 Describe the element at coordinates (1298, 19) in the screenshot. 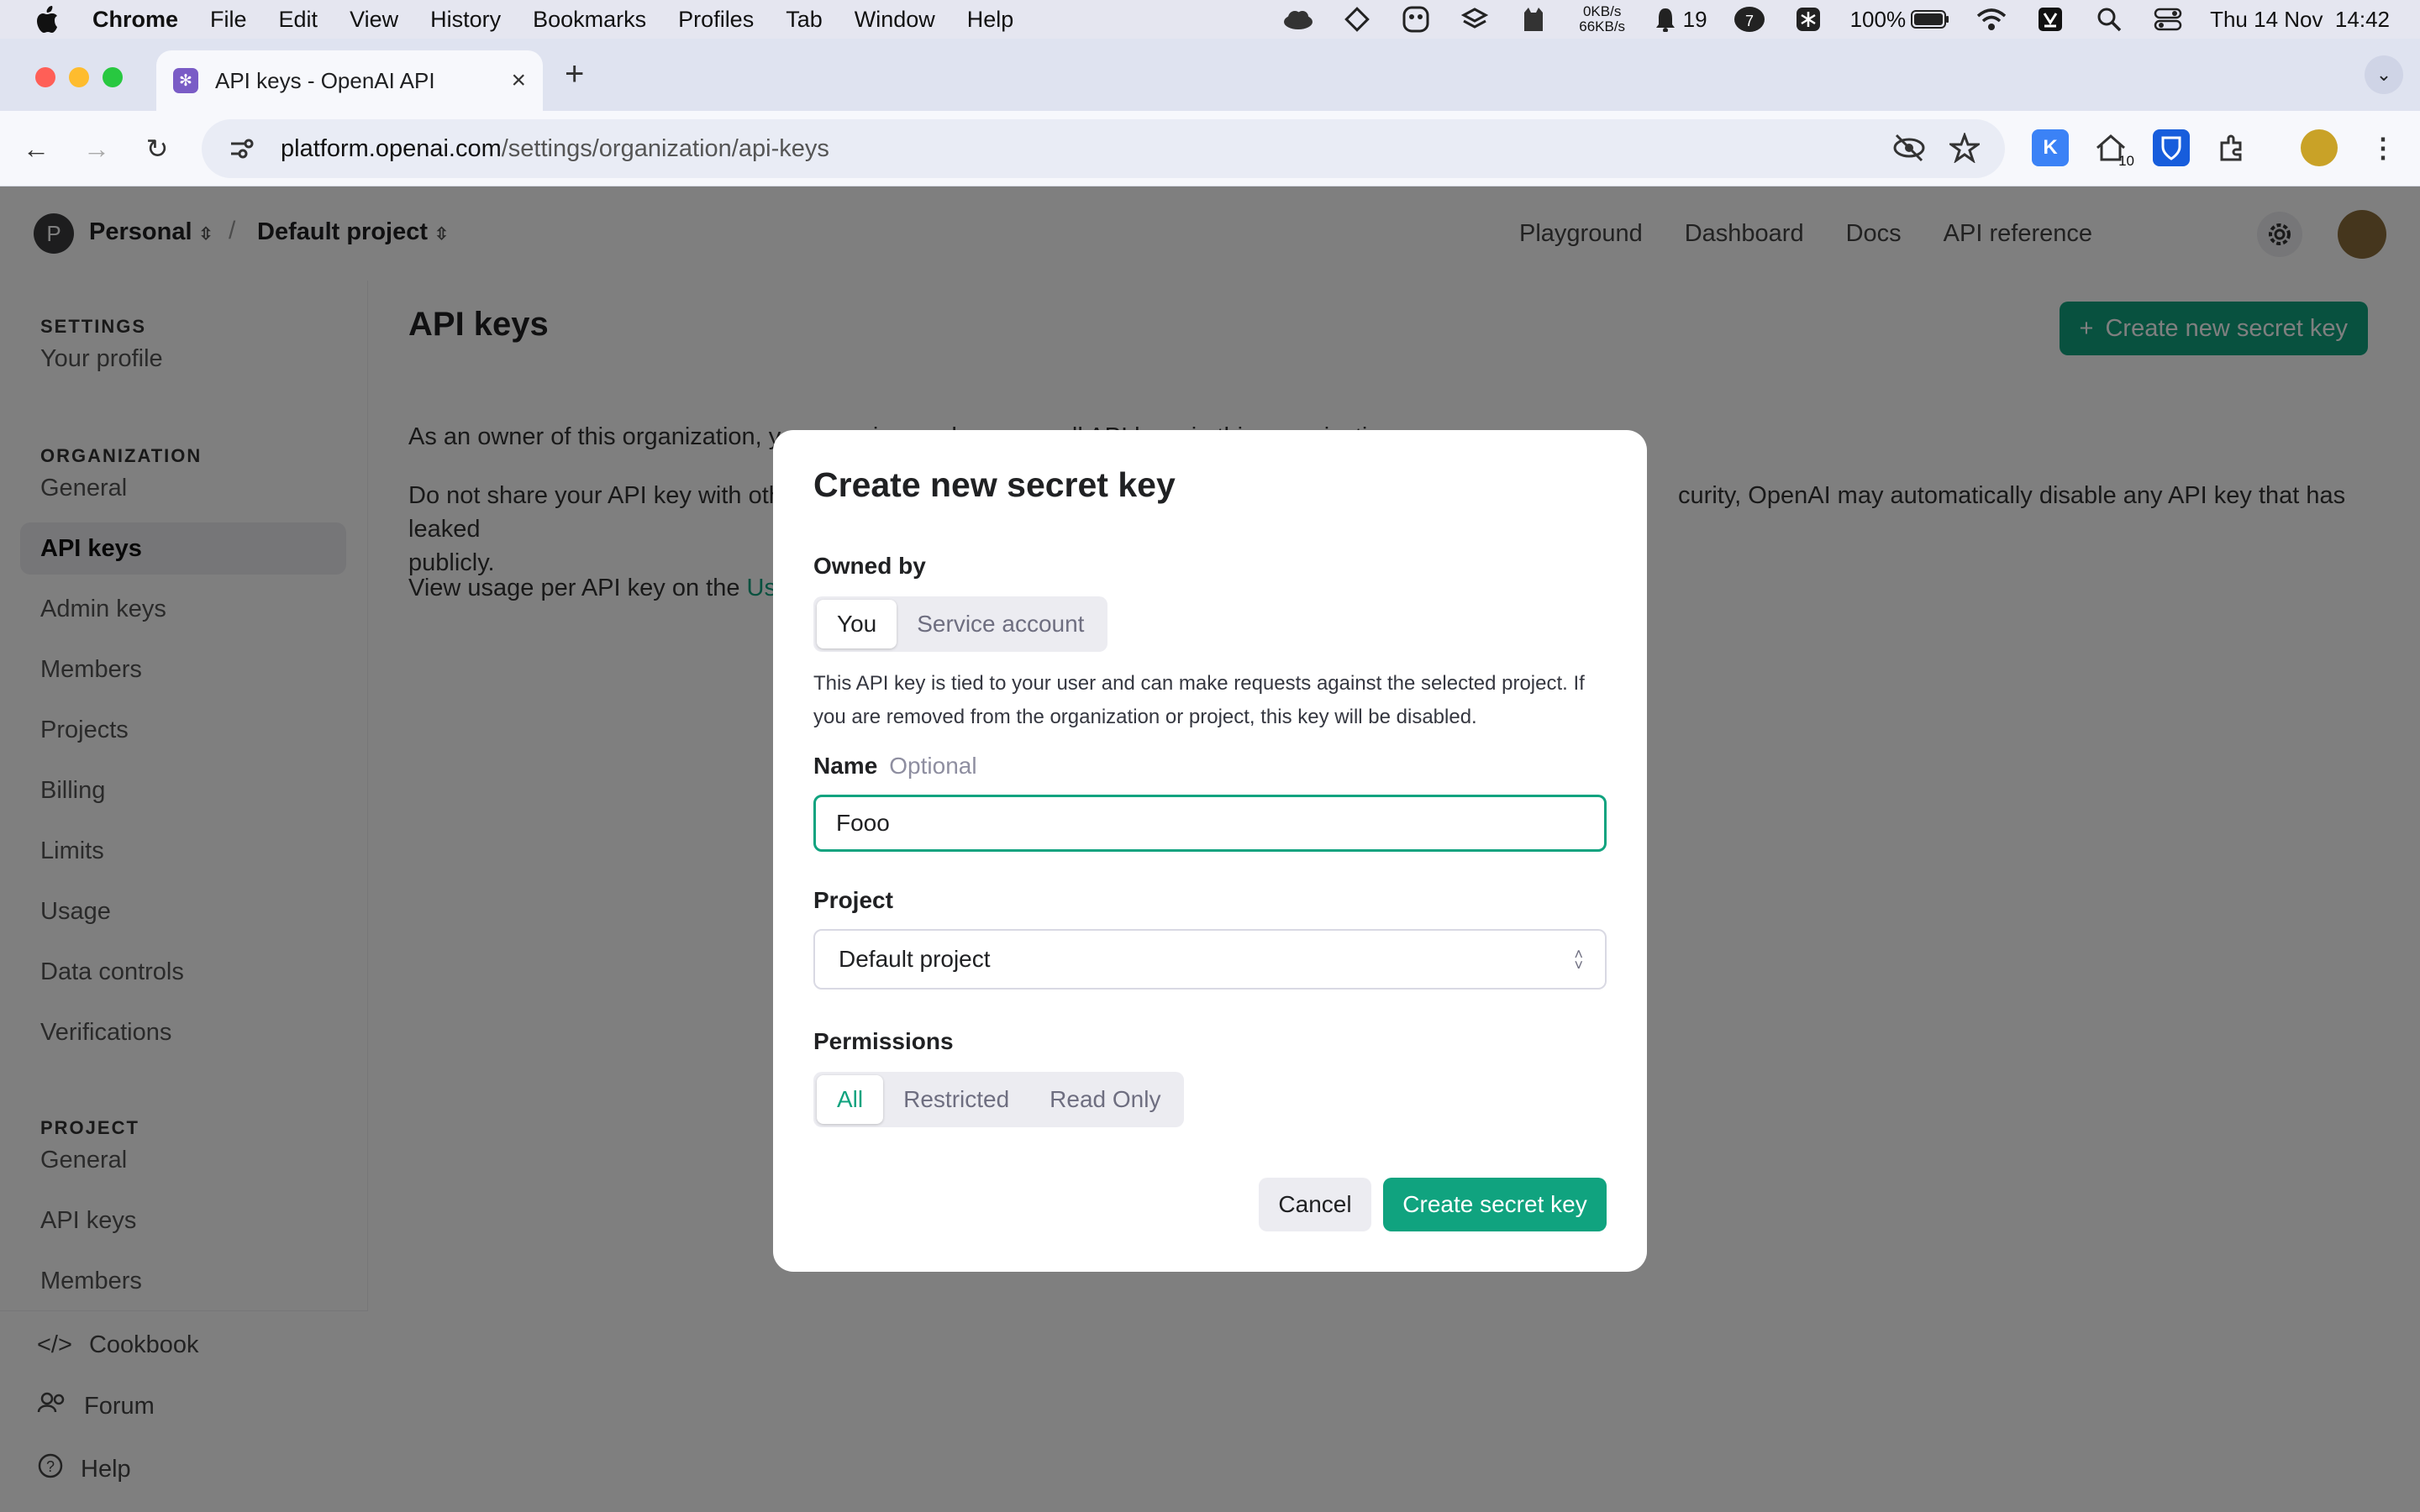

I see `cloud-icon` at that location.